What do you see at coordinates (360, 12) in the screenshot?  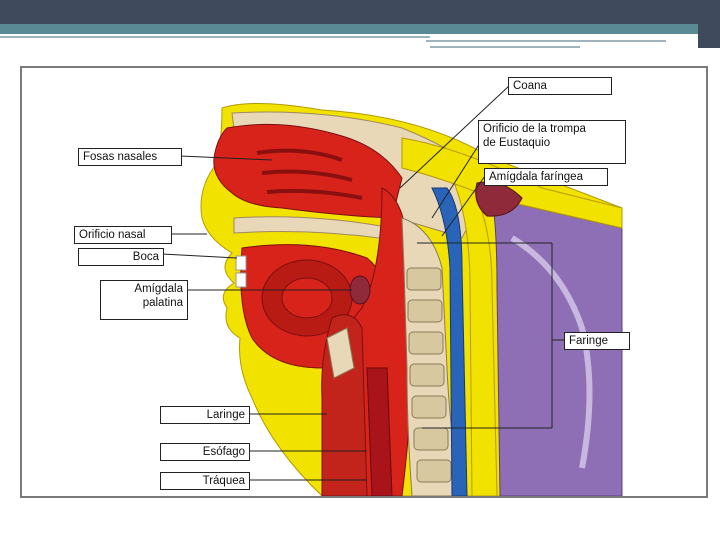 I see `slide-header-bar` at bounding box center [360, 12].